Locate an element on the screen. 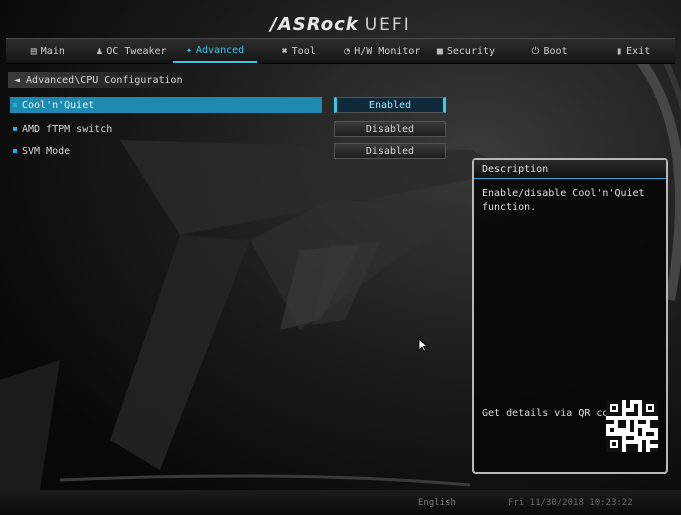 This screenshot has width=681, height=515. back-arrow-icon: ◄ is located at coordinates (17, 80).